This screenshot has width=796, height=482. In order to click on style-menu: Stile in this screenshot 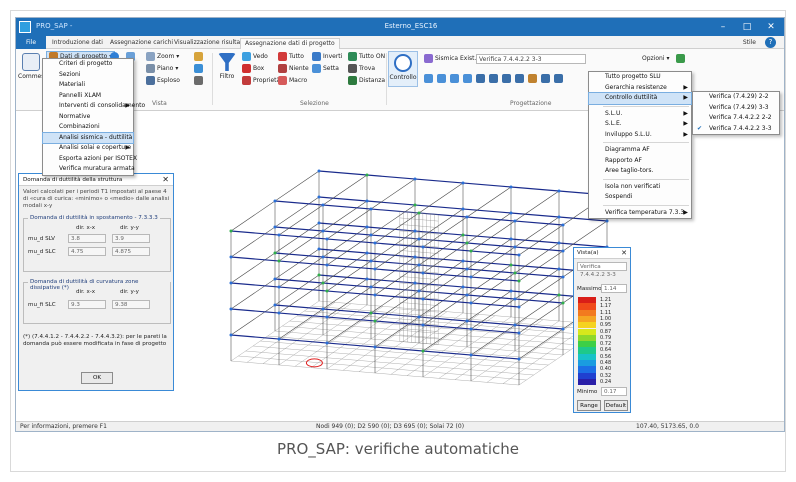, I will do `click(749, 42)`.